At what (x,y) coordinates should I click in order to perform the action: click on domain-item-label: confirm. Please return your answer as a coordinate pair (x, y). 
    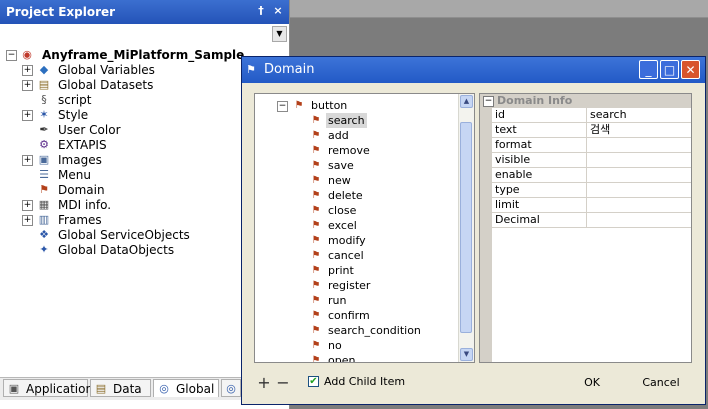
    Looking at the image, I should click on (349, 315).